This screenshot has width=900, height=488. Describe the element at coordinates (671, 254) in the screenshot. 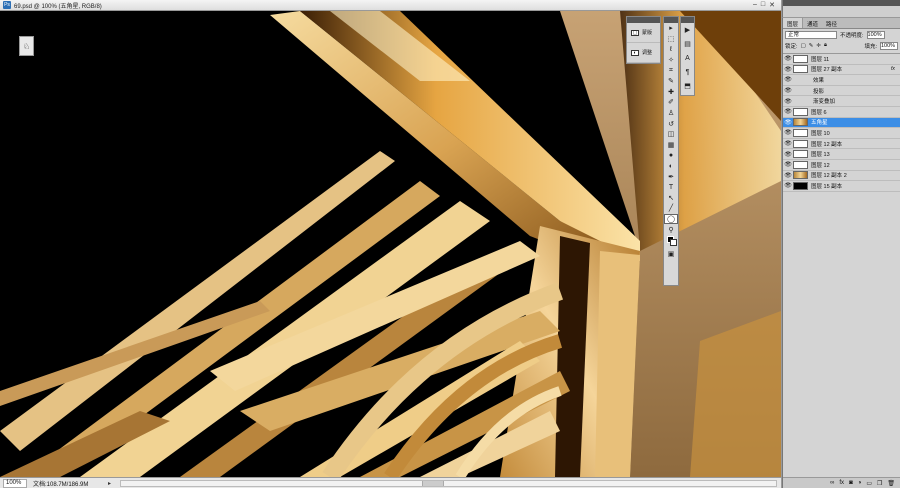

I see `quick-mask-tool: ▣` at that location.